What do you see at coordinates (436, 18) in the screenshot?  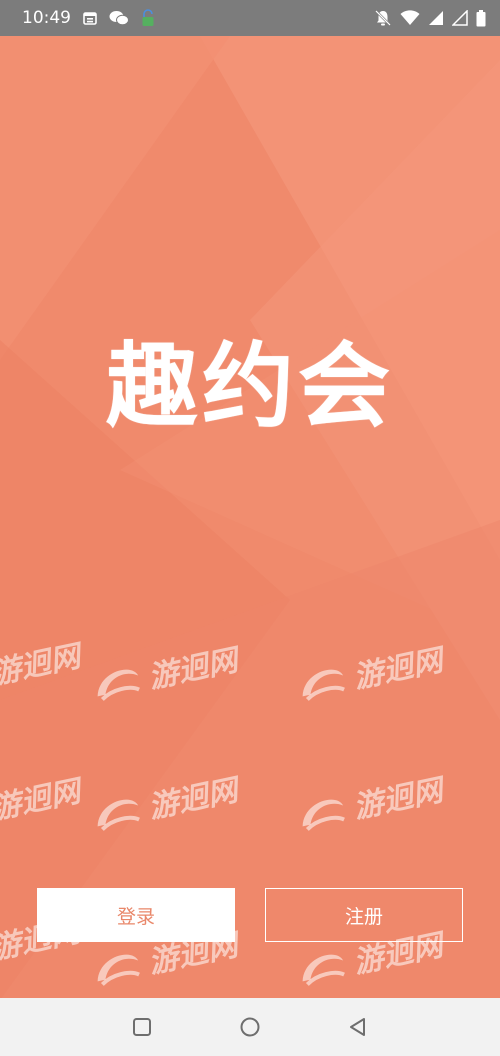 I see `signal-icon` at bounding box center [436, 18].